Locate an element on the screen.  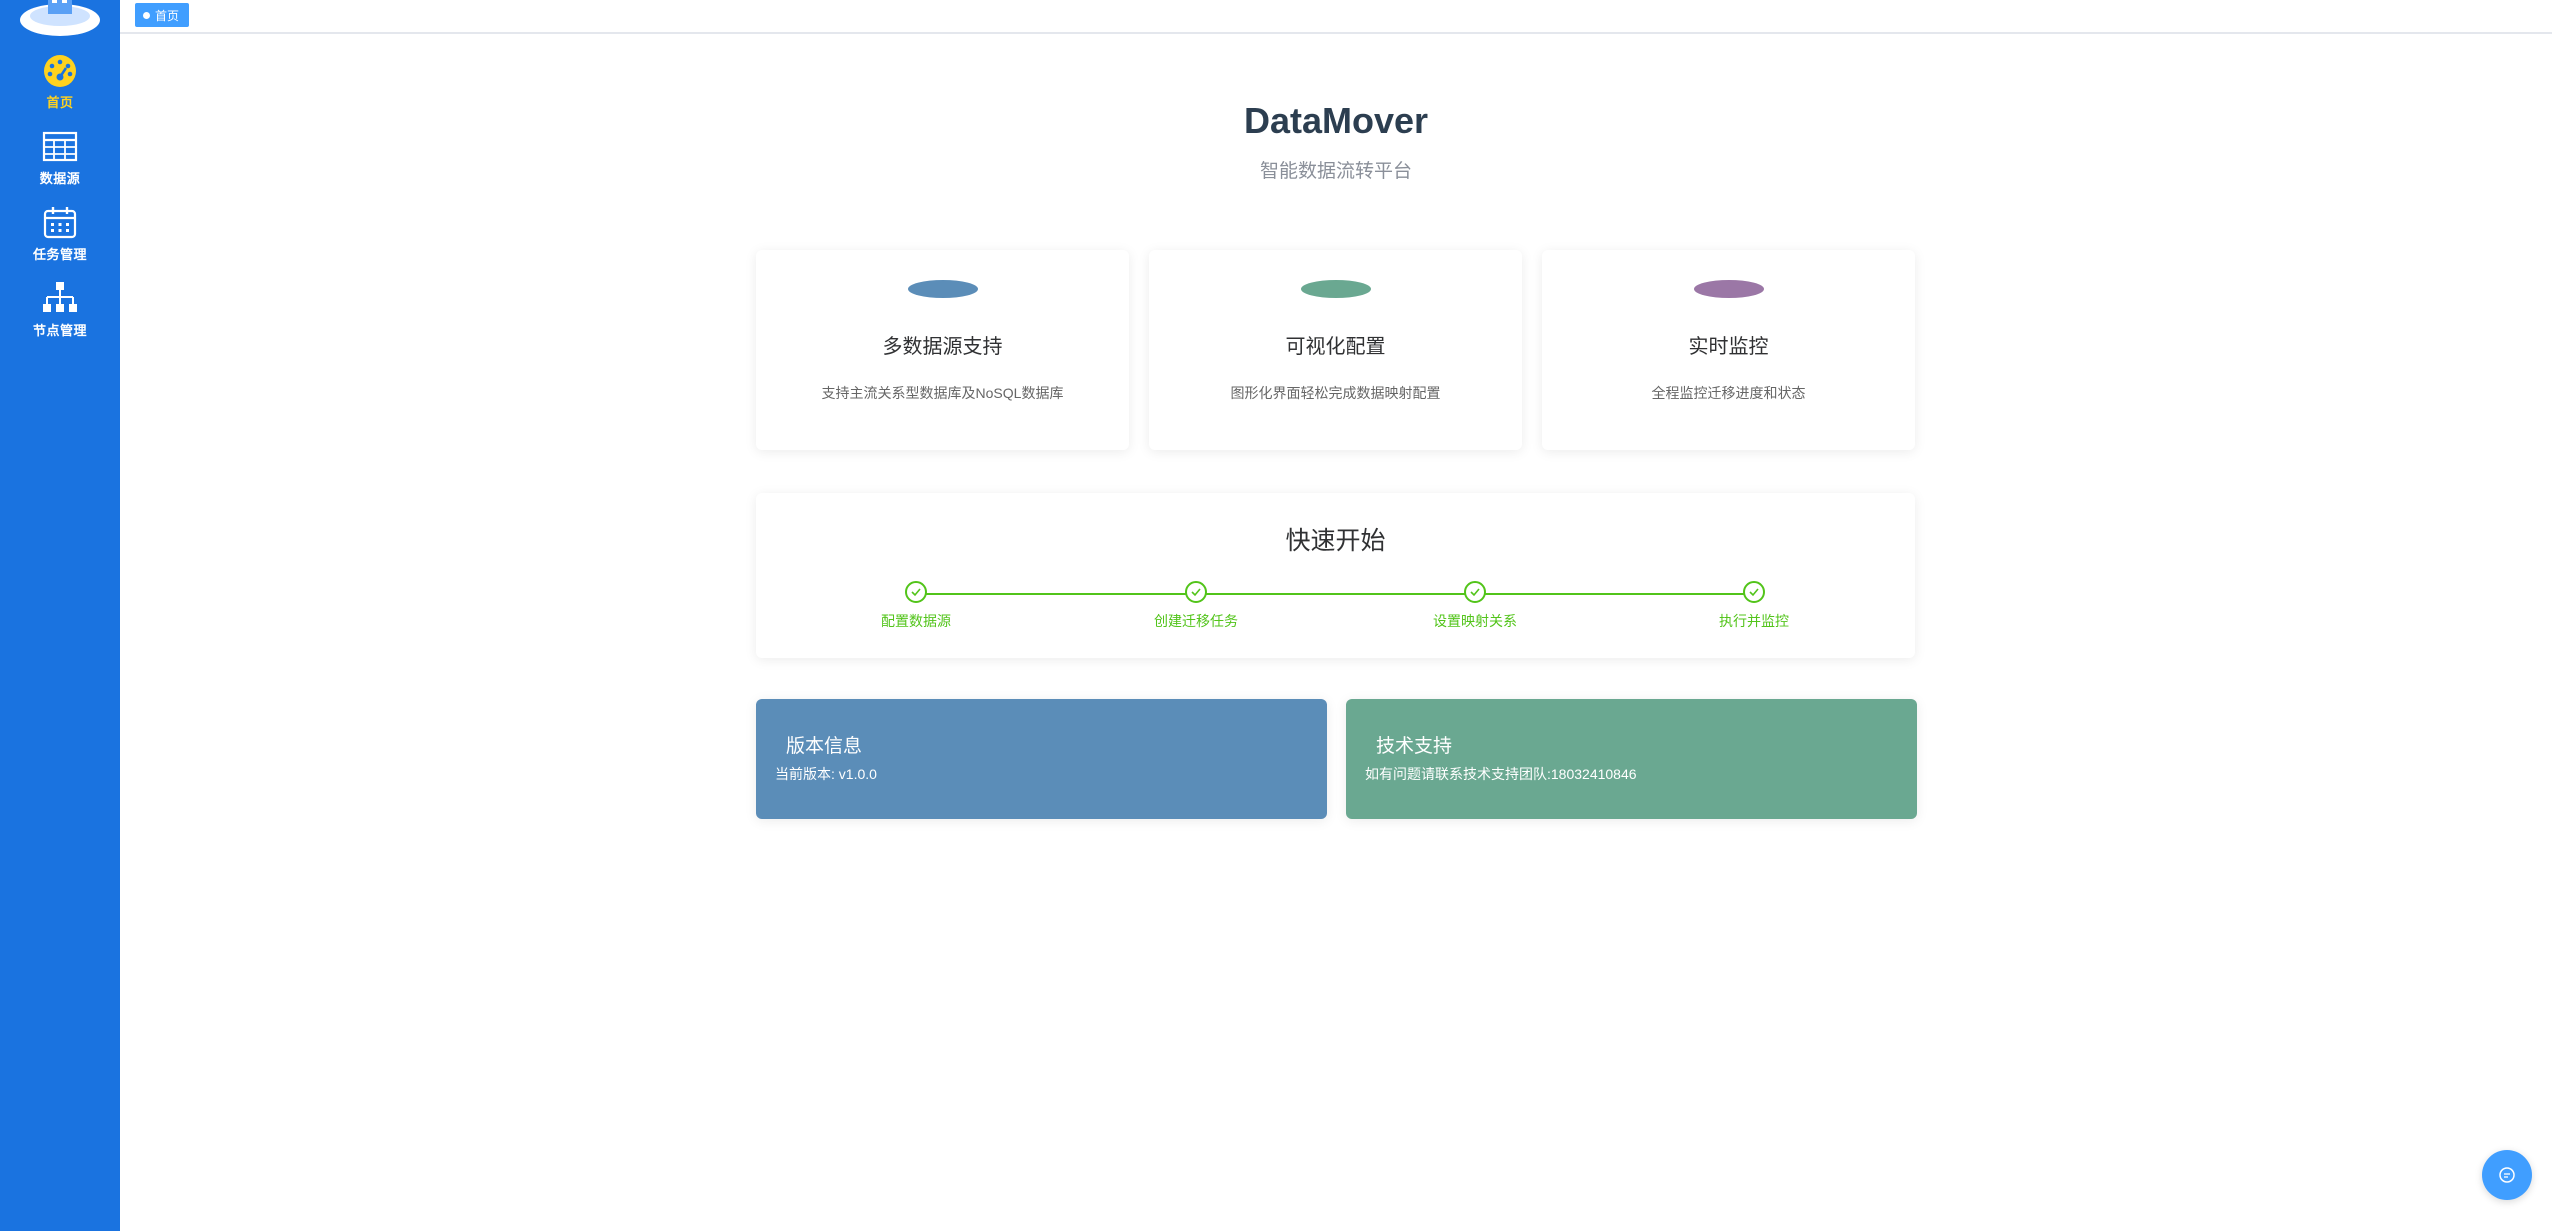
step-label: 配置数据源 is located at coordinates (916, 621).